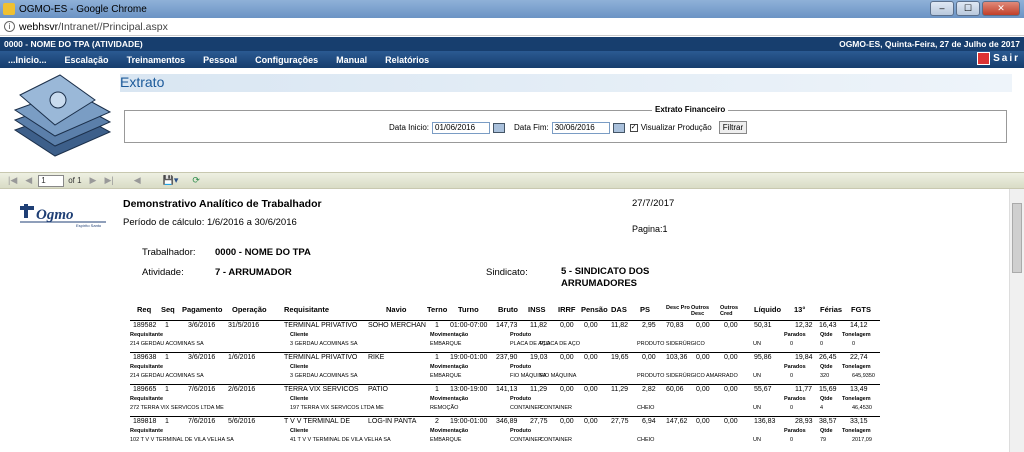 Image resolution: width=1024 pixels, height=452 pixels. Describe the element at coordinates (998, 58) in the screenshot. I see `sair-button: Sair` at that location.